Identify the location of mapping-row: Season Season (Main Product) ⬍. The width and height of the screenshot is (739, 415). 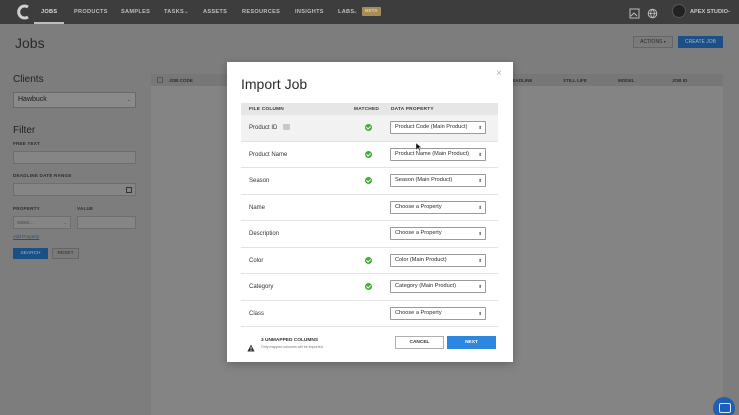
(369, 181).